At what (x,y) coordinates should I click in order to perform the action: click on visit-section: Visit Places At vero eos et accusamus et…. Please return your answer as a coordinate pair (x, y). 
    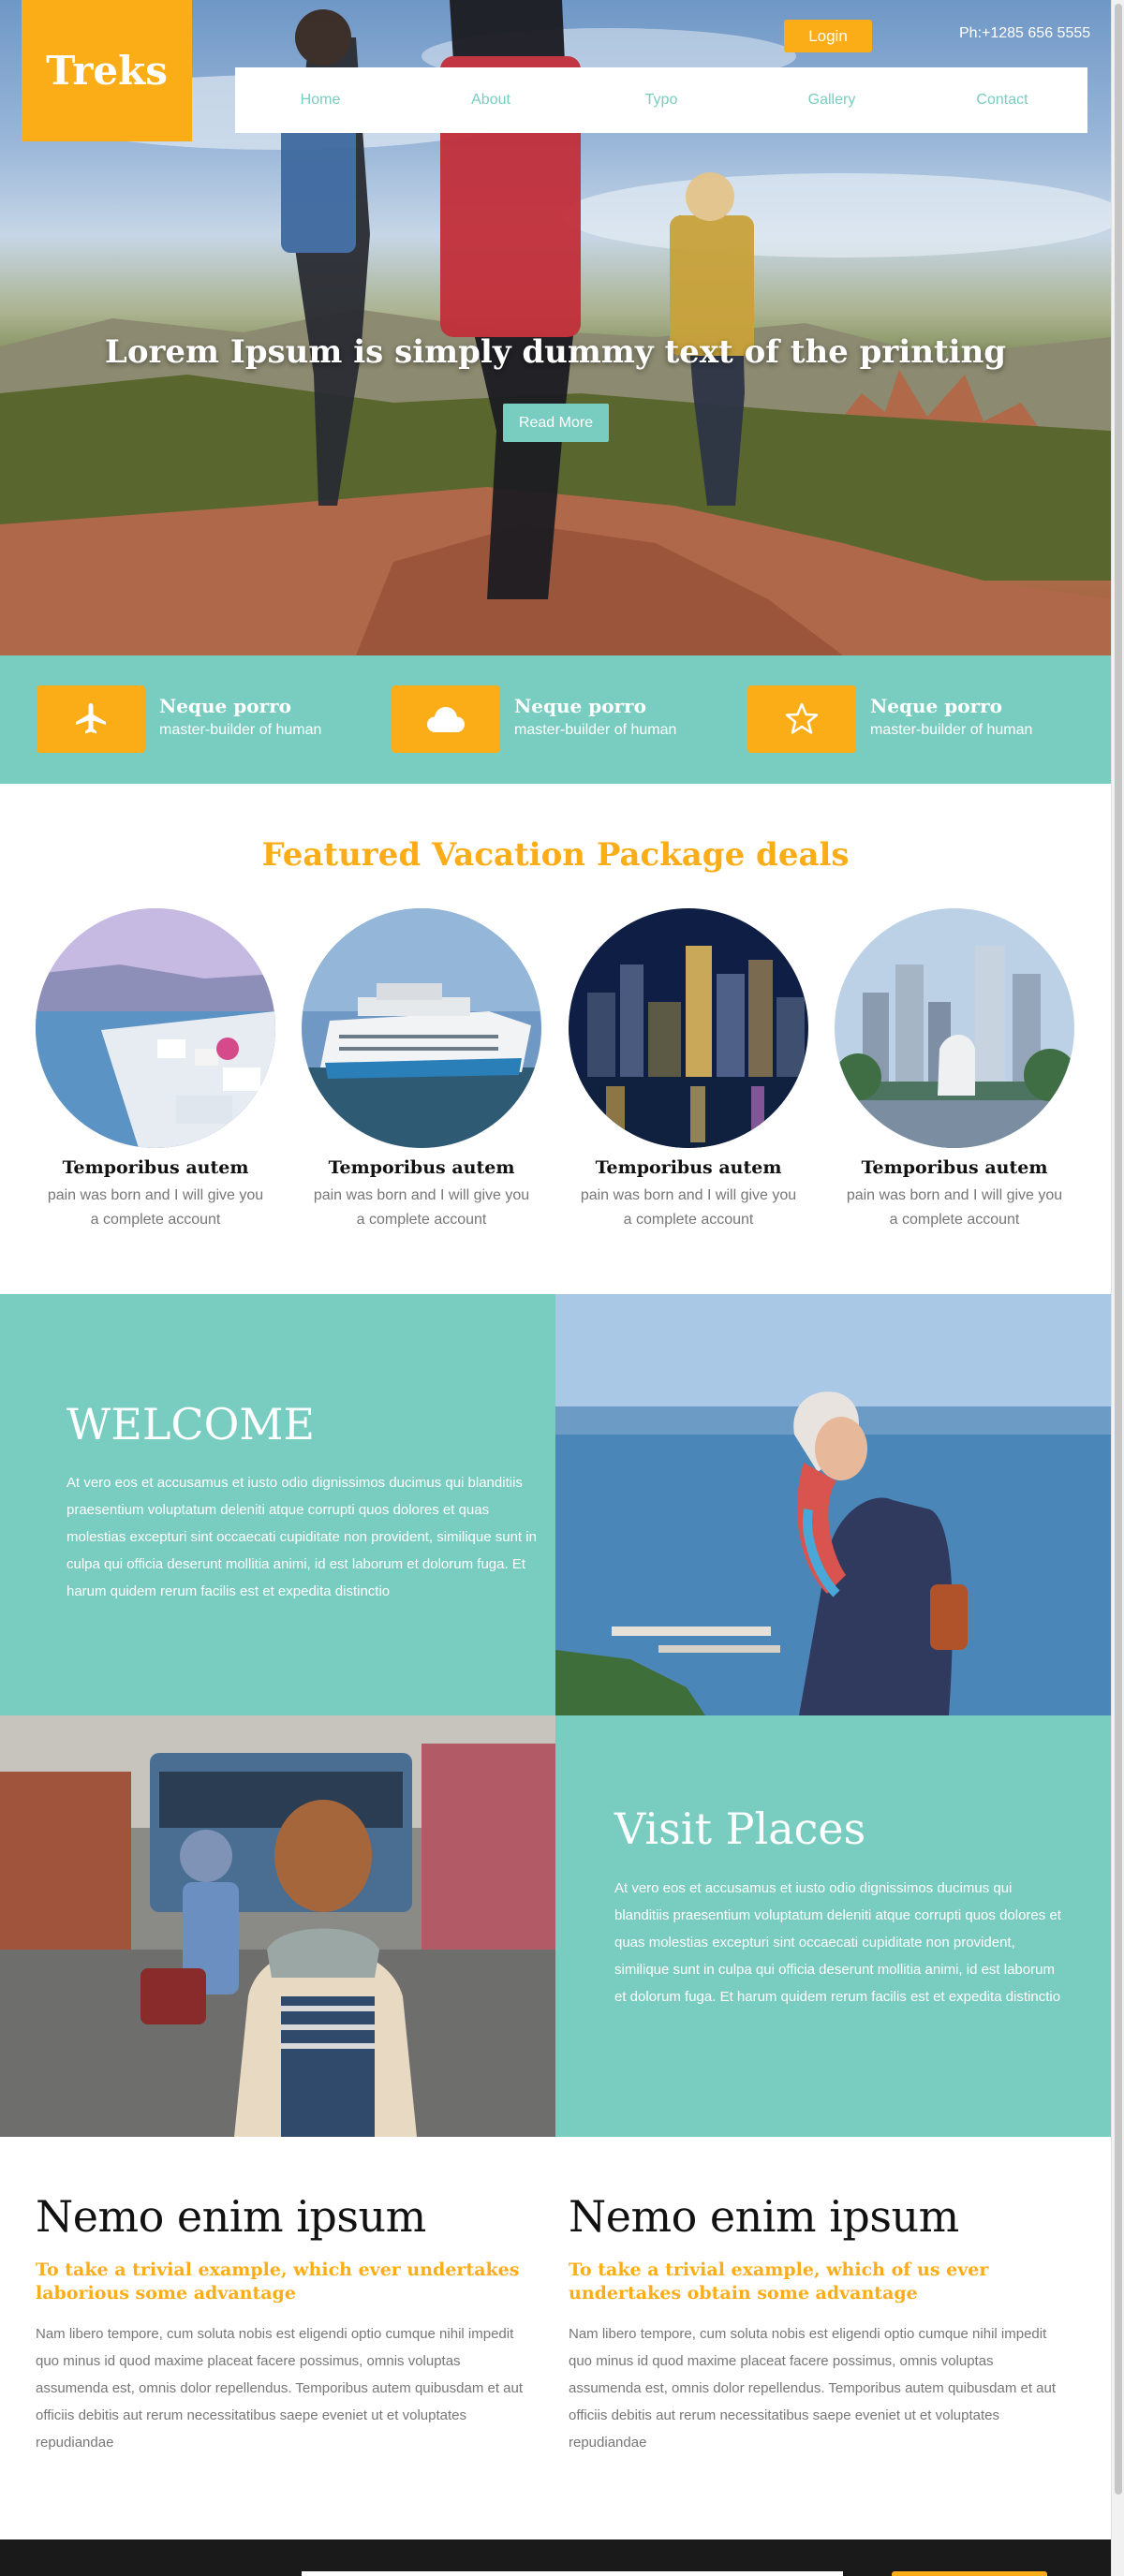
    Looking at the image, I should click on (833, 1926).